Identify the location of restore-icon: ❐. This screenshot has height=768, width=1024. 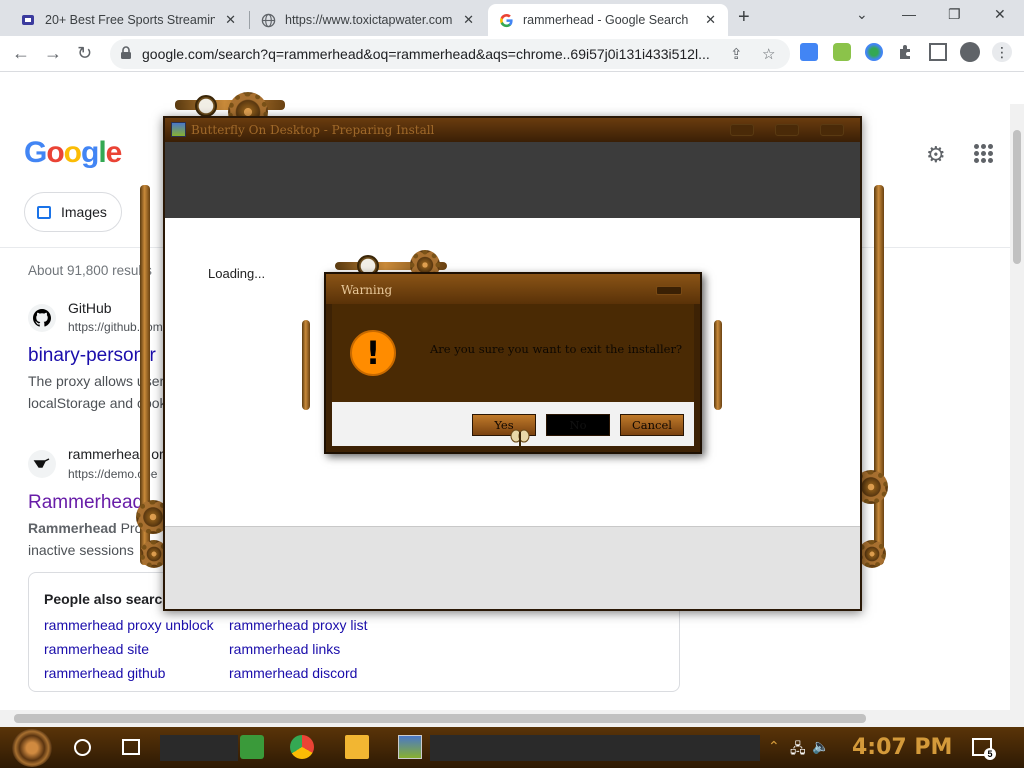
(954, 14).